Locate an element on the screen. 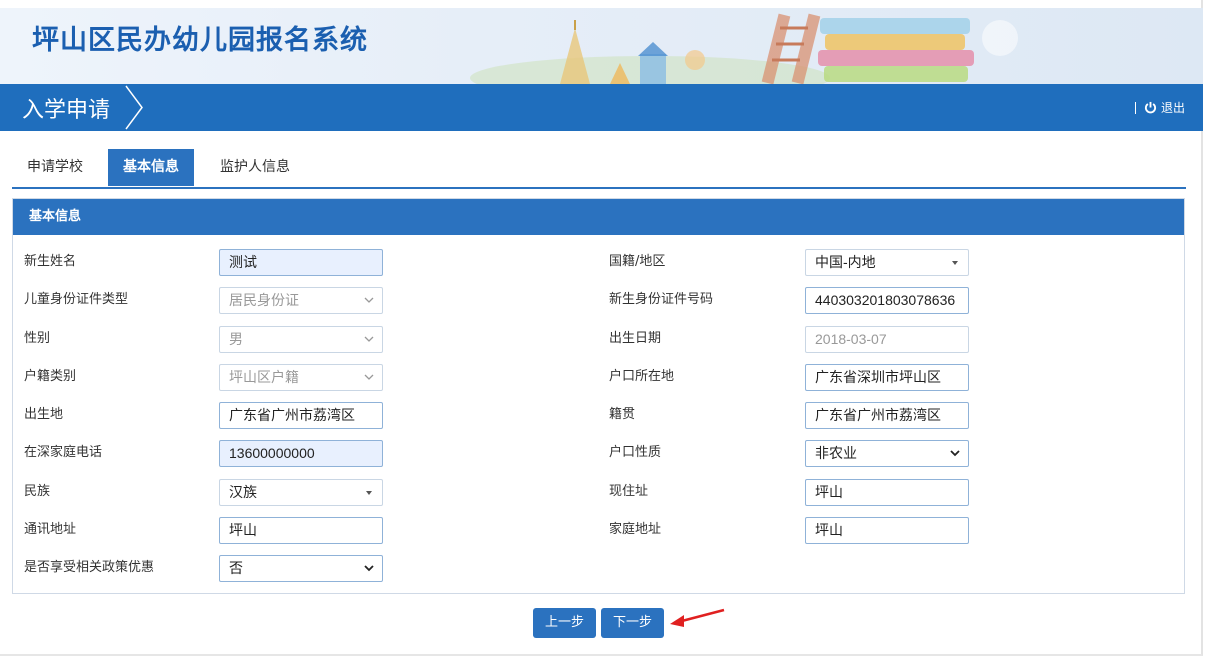 Image resolution: width=1210 pixels, height=660 pixels. gender-select: 男 is located at coordinates (301, 339).